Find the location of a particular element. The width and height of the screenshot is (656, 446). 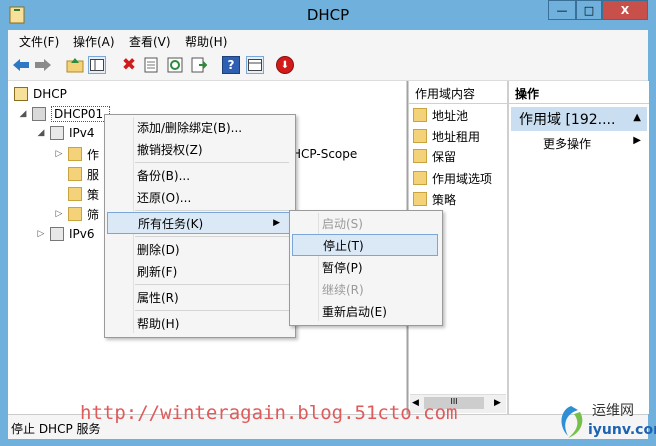

tree-ipv4-label: IPv4 is located at coordinates (82, 133).